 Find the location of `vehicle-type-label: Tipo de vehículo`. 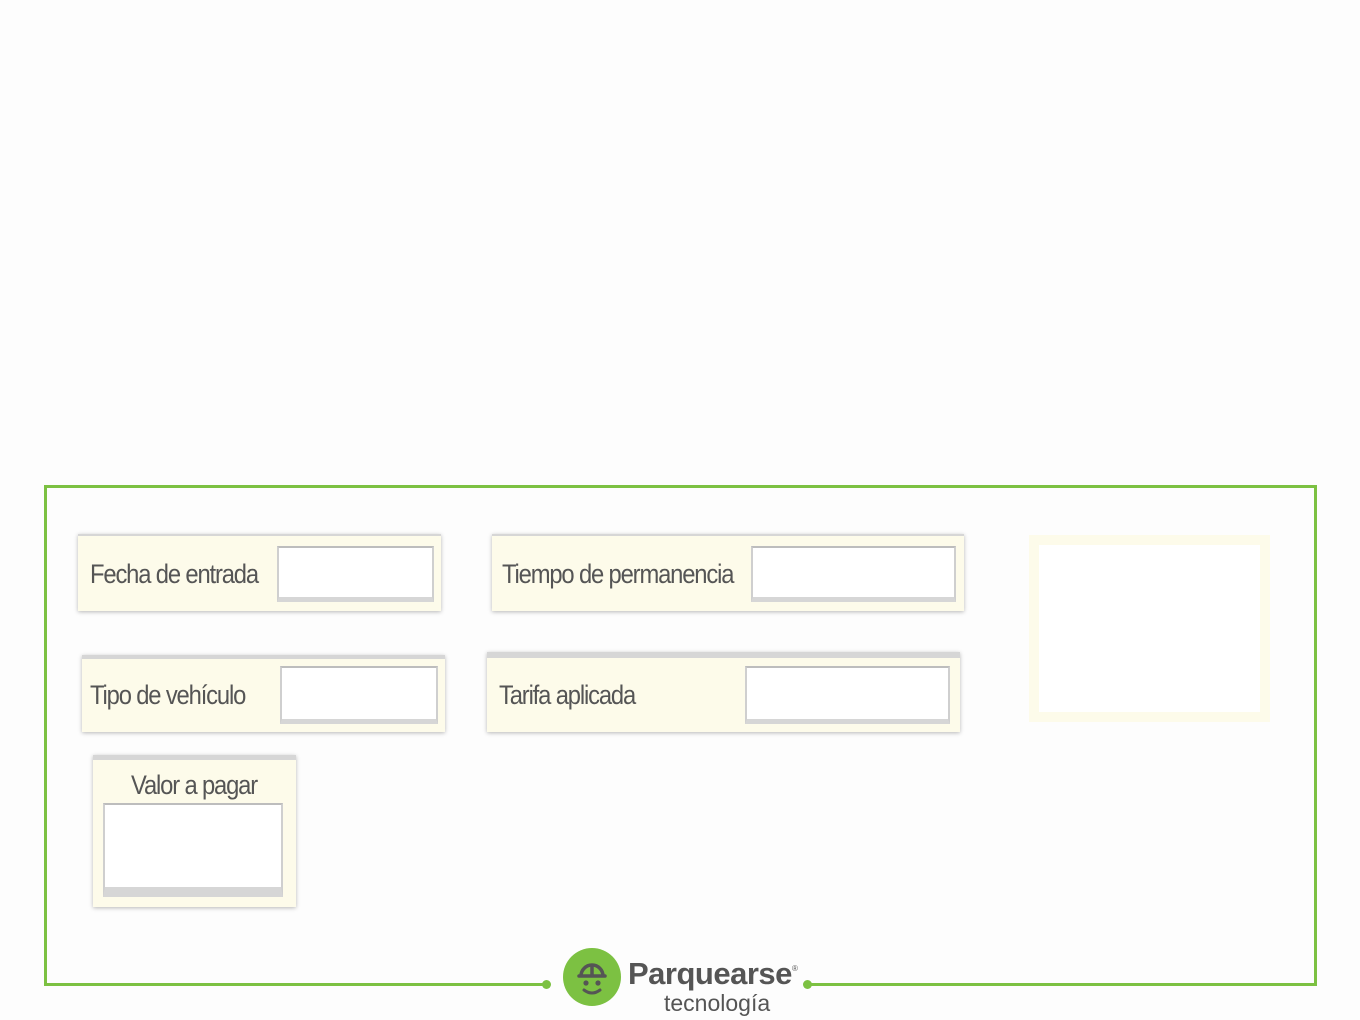

vehicle-type-label: Tipo de vehículo is located at coordinates (168, 695).